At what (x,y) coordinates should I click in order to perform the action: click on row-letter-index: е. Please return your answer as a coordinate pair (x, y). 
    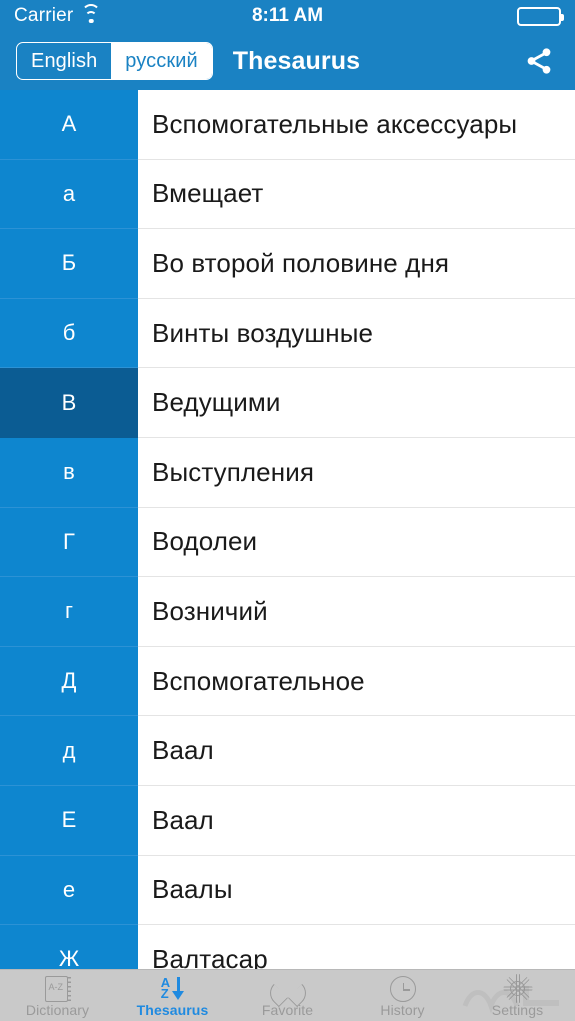
    Looking at the image, I should click on (69, 890).